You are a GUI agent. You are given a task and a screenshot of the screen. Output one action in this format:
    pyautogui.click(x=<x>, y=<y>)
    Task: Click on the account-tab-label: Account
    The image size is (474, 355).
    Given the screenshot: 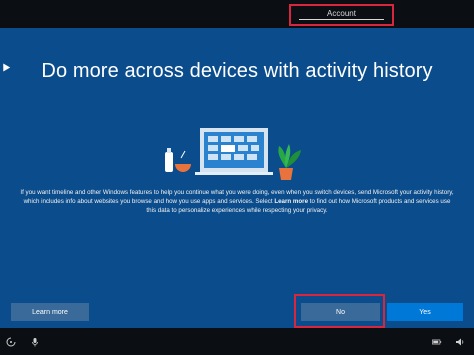 What is the action you would take?
    pyautogui.click(x=341, y=13)
    